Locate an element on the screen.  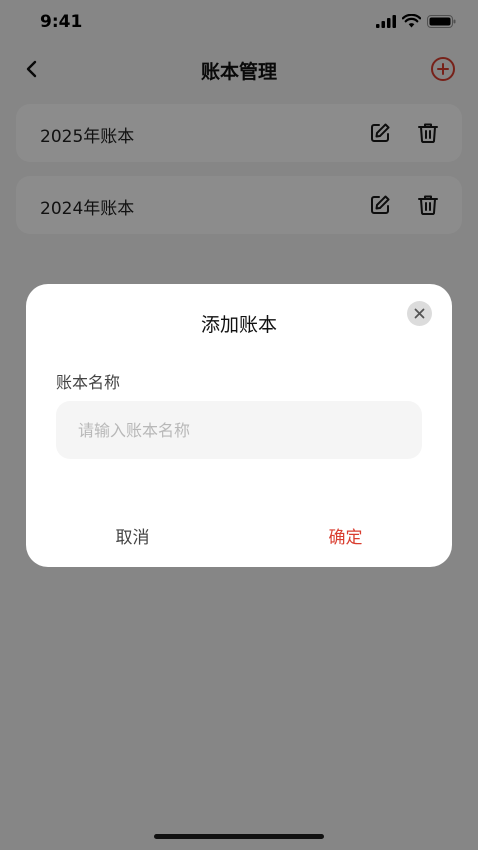
dialog-actions: 取消 确定 is located at coordinates (239, 535).